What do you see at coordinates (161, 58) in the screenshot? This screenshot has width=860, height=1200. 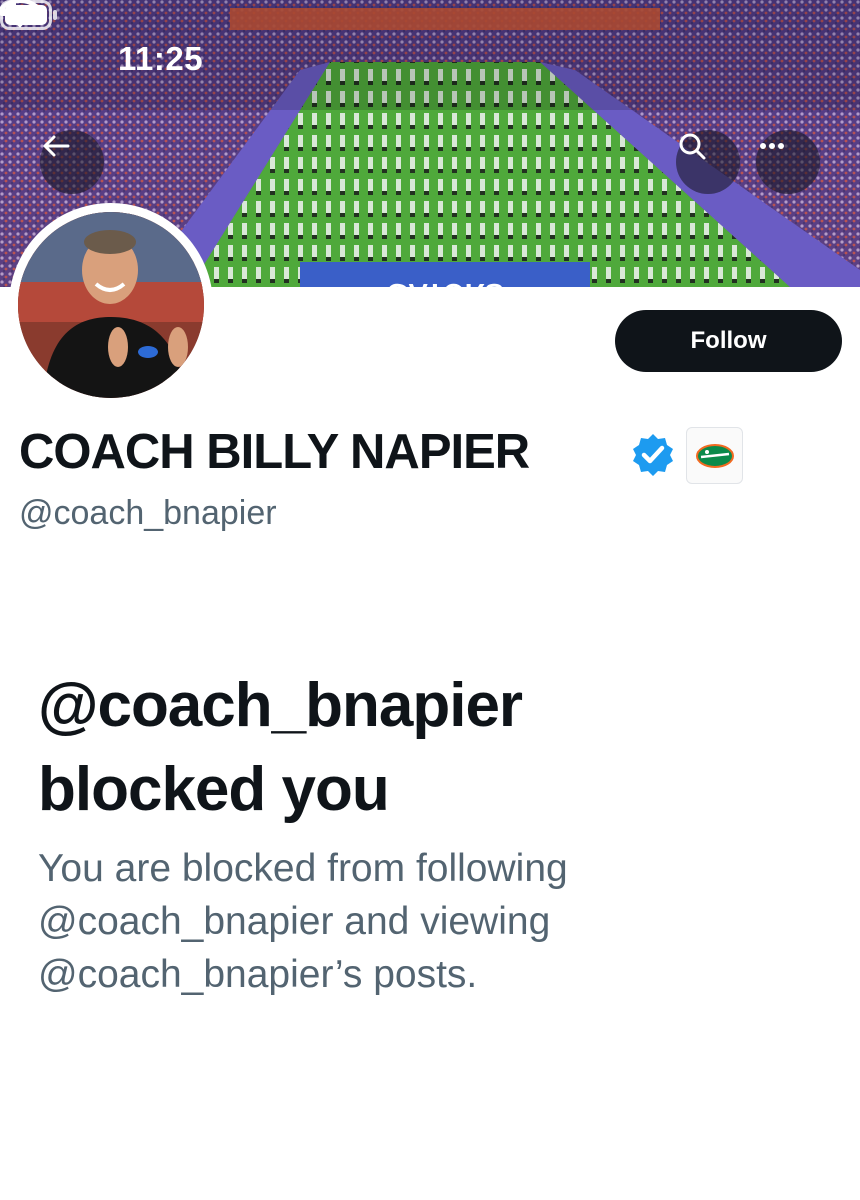 I see `status-time: 11:25` at bounding box center [161, 58].